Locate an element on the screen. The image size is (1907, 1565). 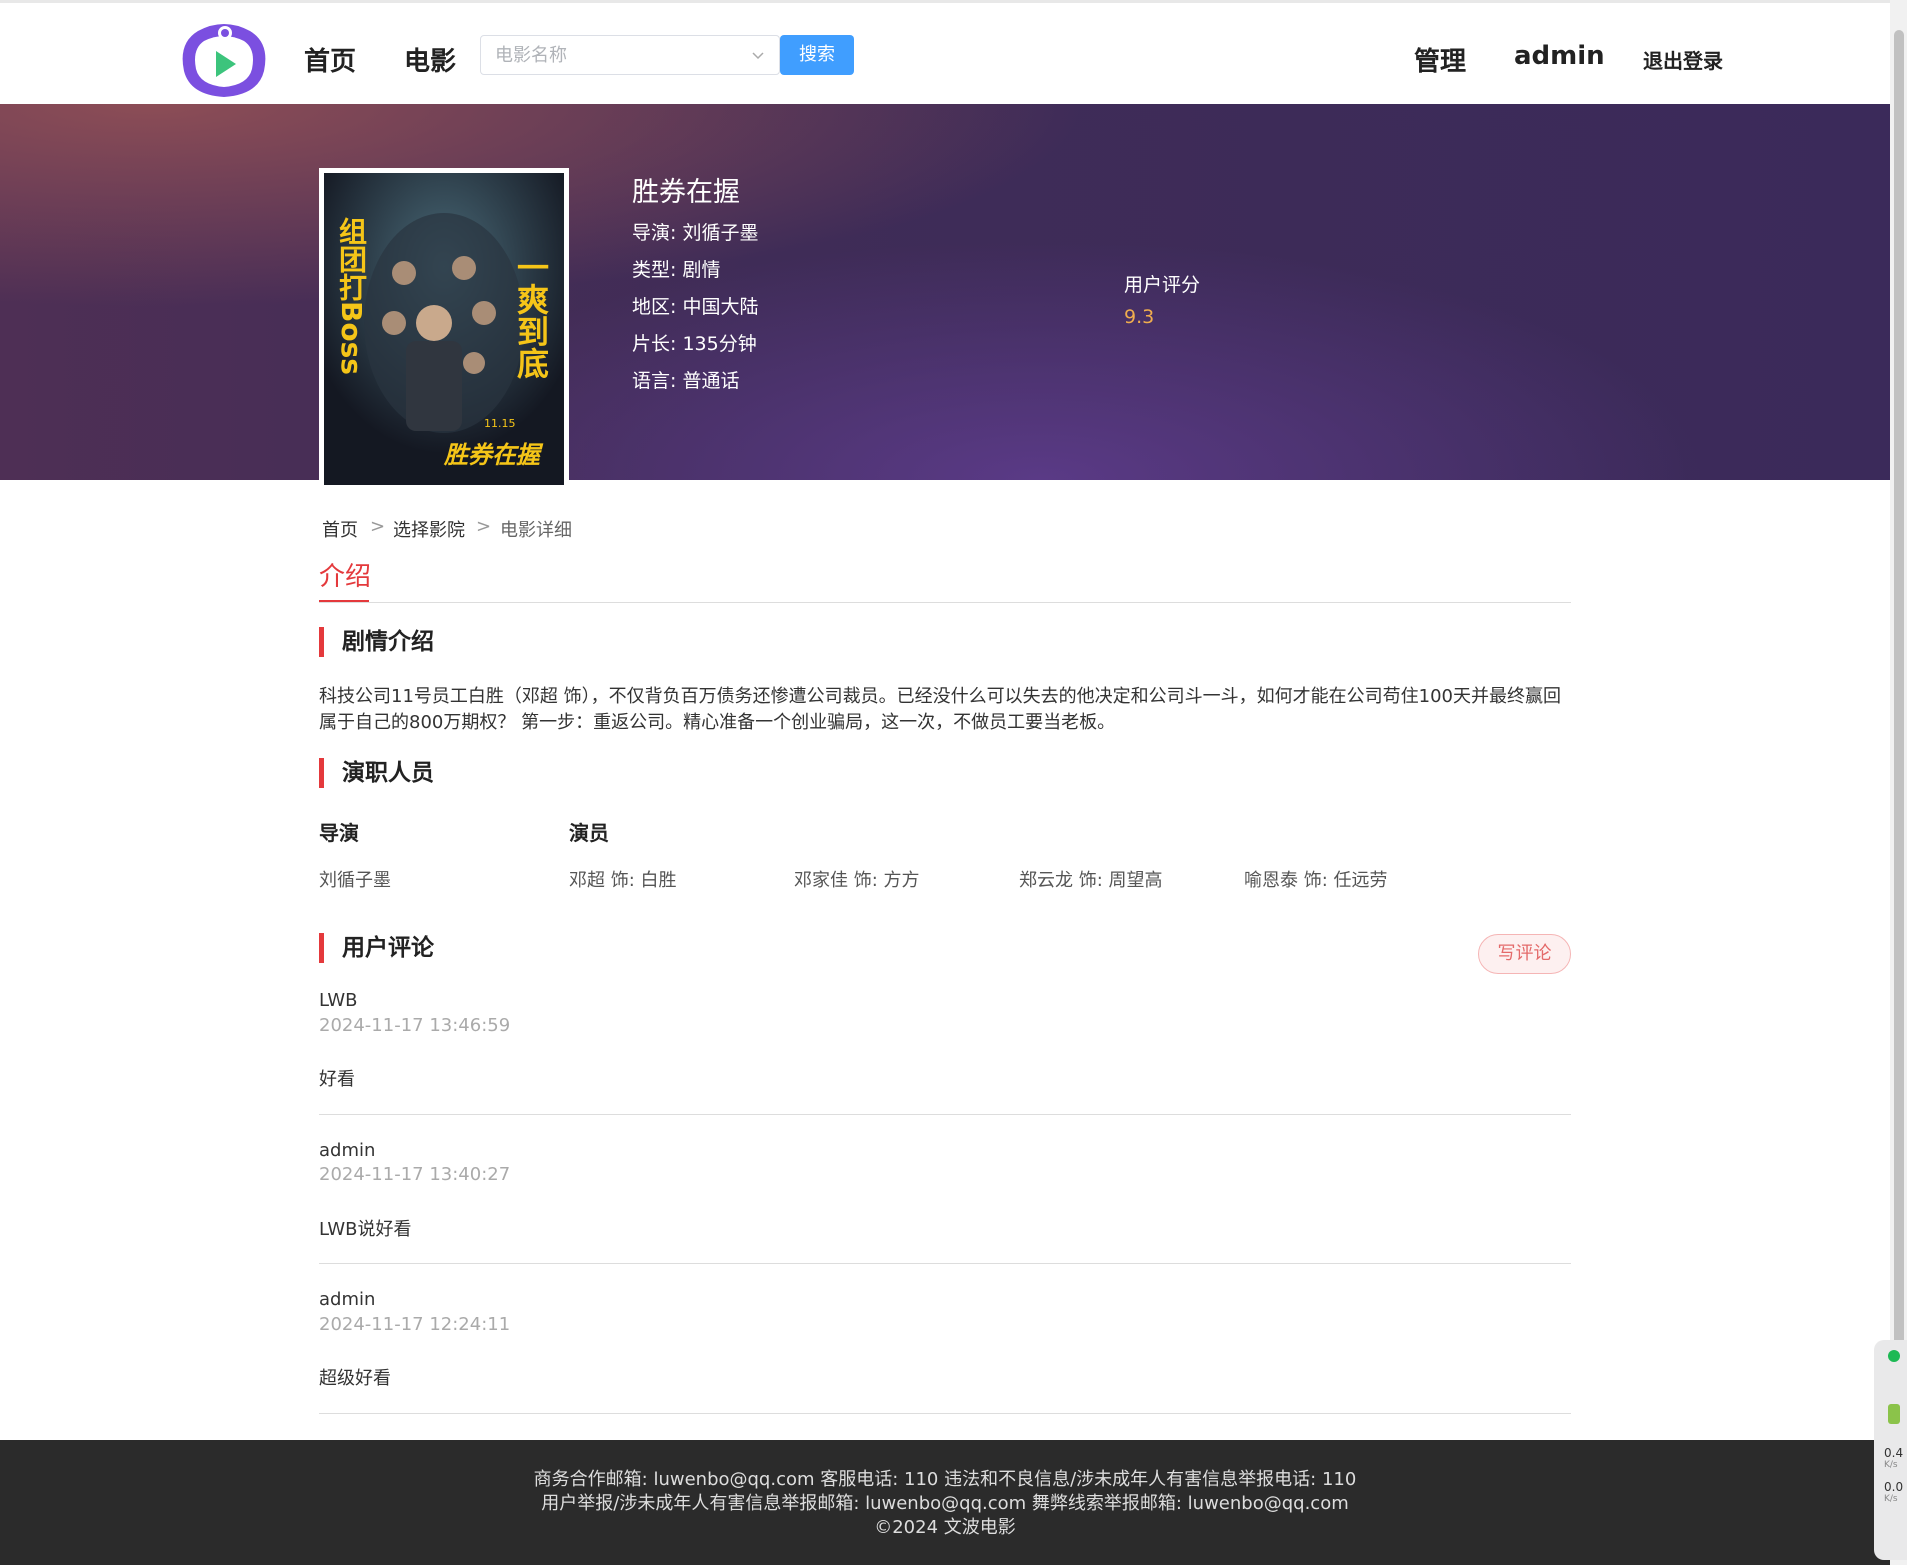
network-speed-widget: 0.4 K/s 0.0 K/s is located at coordinates (1890, 1450).